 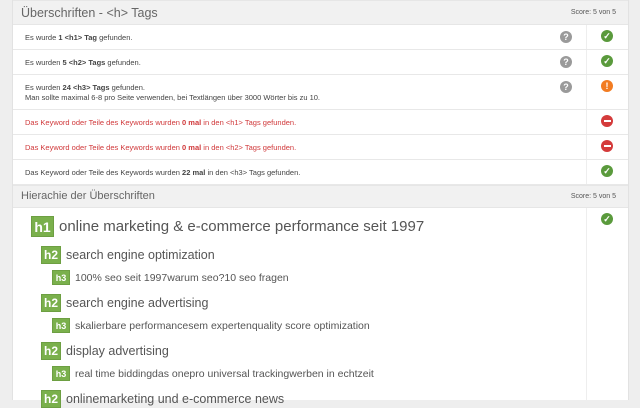 I want to click on heading-node-h2: h2 search engine advertising, so click(x=124, y=303).